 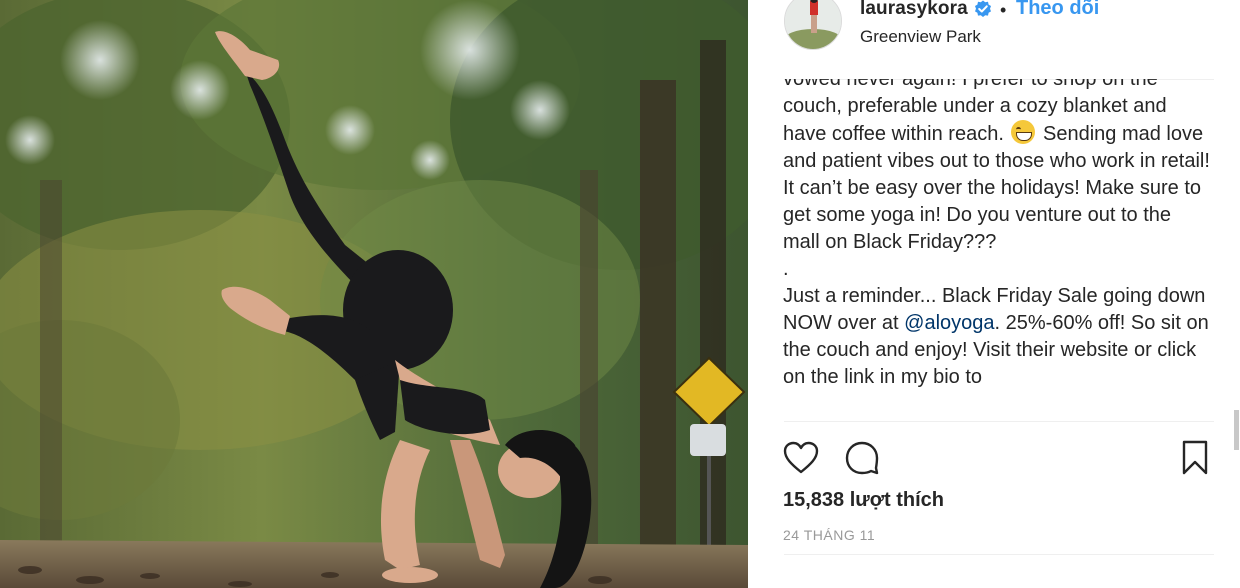 I want to click on comment-button, so click(x=862, y=458).